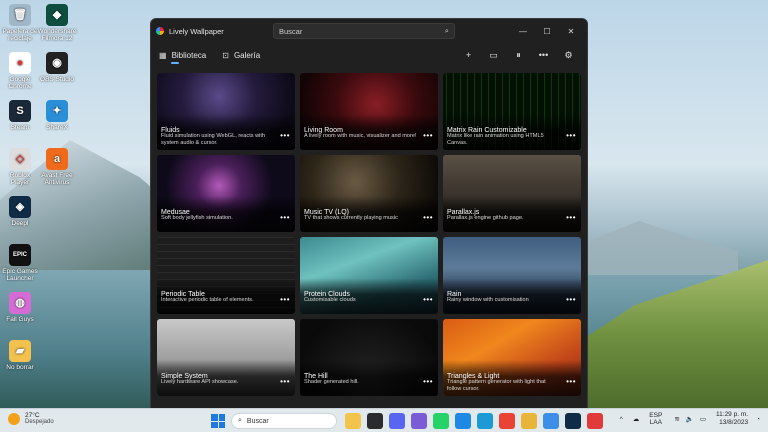 The width and height of the screenshot is (768, 432). I want to click on lang-bottom: LAA, so click(655, 422).